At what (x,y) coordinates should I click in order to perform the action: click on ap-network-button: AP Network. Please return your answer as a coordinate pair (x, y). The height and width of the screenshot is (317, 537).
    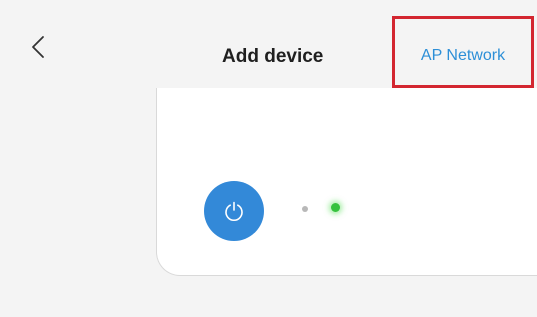
    Looking at the image, I should click on (463, 52).